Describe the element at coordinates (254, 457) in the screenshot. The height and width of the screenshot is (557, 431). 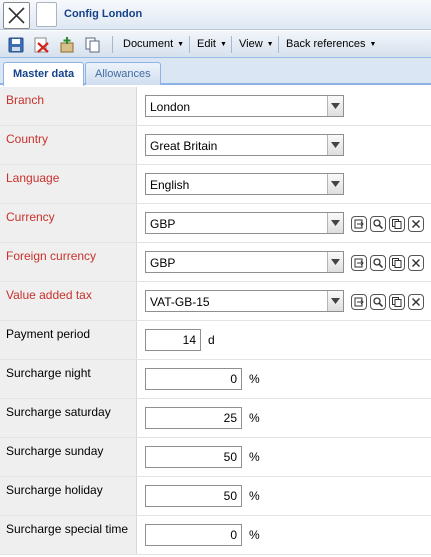
I see `surcharge-sunday-unit: %` at that location.